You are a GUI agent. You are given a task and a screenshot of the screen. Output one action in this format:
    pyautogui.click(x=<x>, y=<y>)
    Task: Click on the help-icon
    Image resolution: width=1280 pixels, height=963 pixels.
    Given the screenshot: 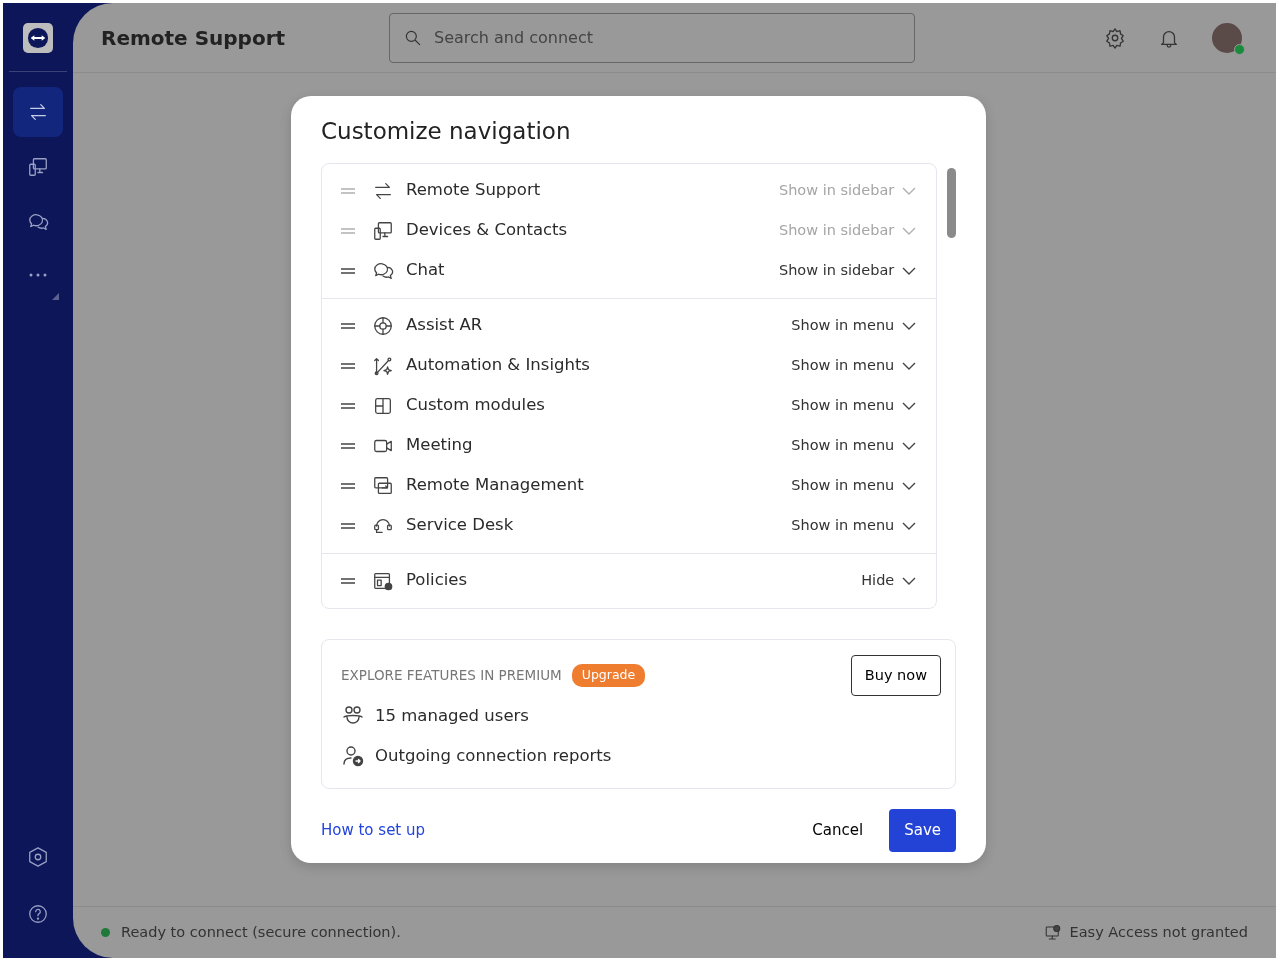 What is the action you would take?
    pyautogui.click(x=38, y=913)
    